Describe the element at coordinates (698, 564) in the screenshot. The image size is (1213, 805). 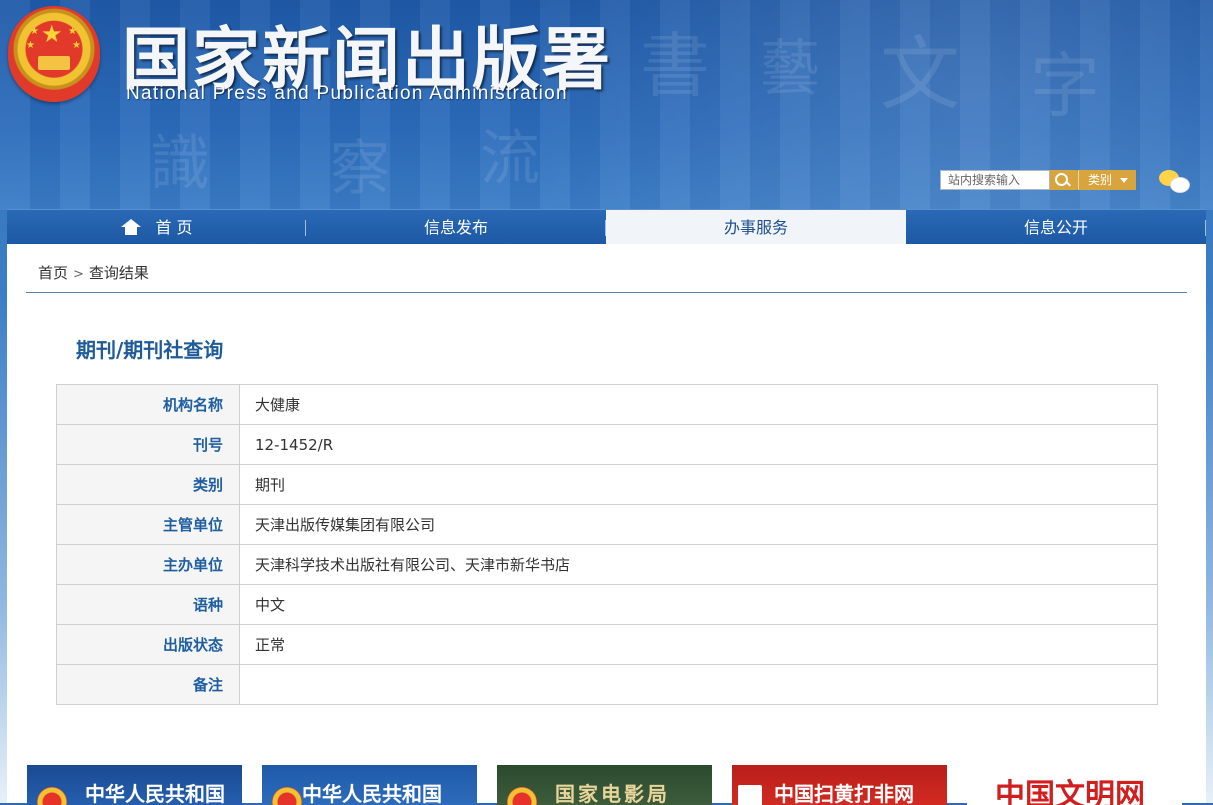
I see `row-value: 天津科学技术出版社有限公司、天津市新华书店` at that location.